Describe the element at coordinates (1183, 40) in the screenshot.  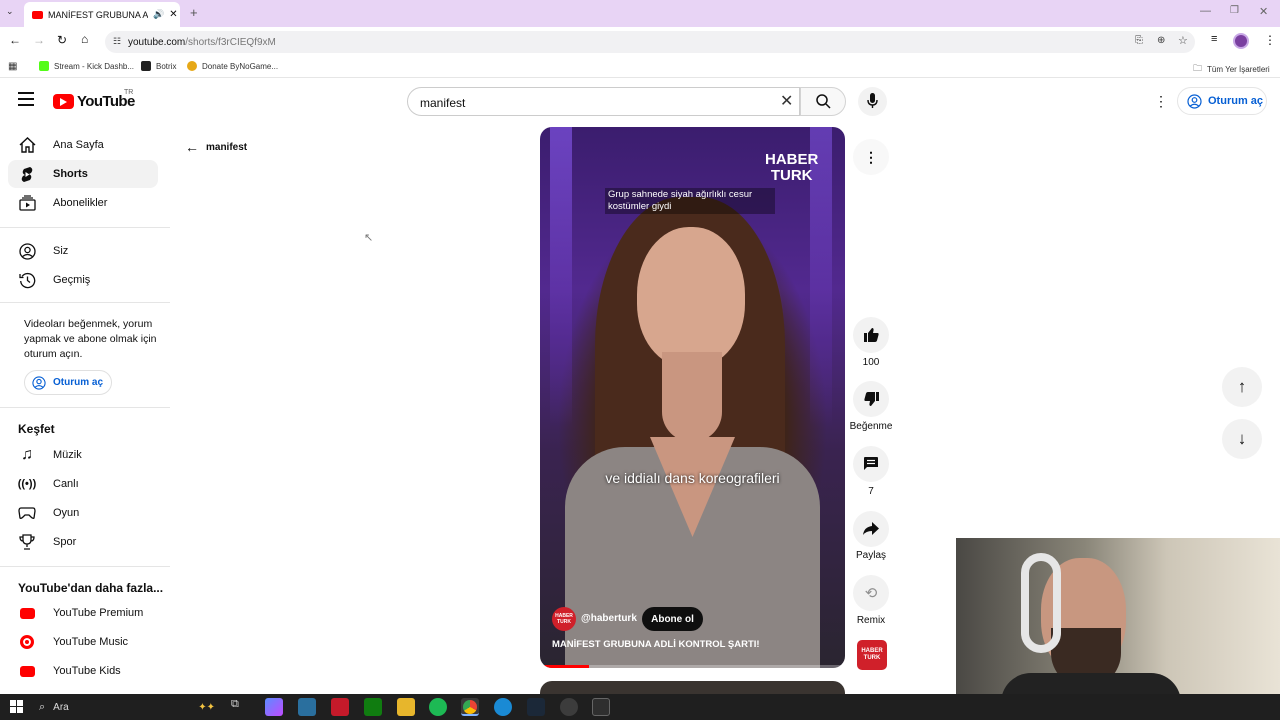
I see `bookmark-star-icon: ☆` at that location.